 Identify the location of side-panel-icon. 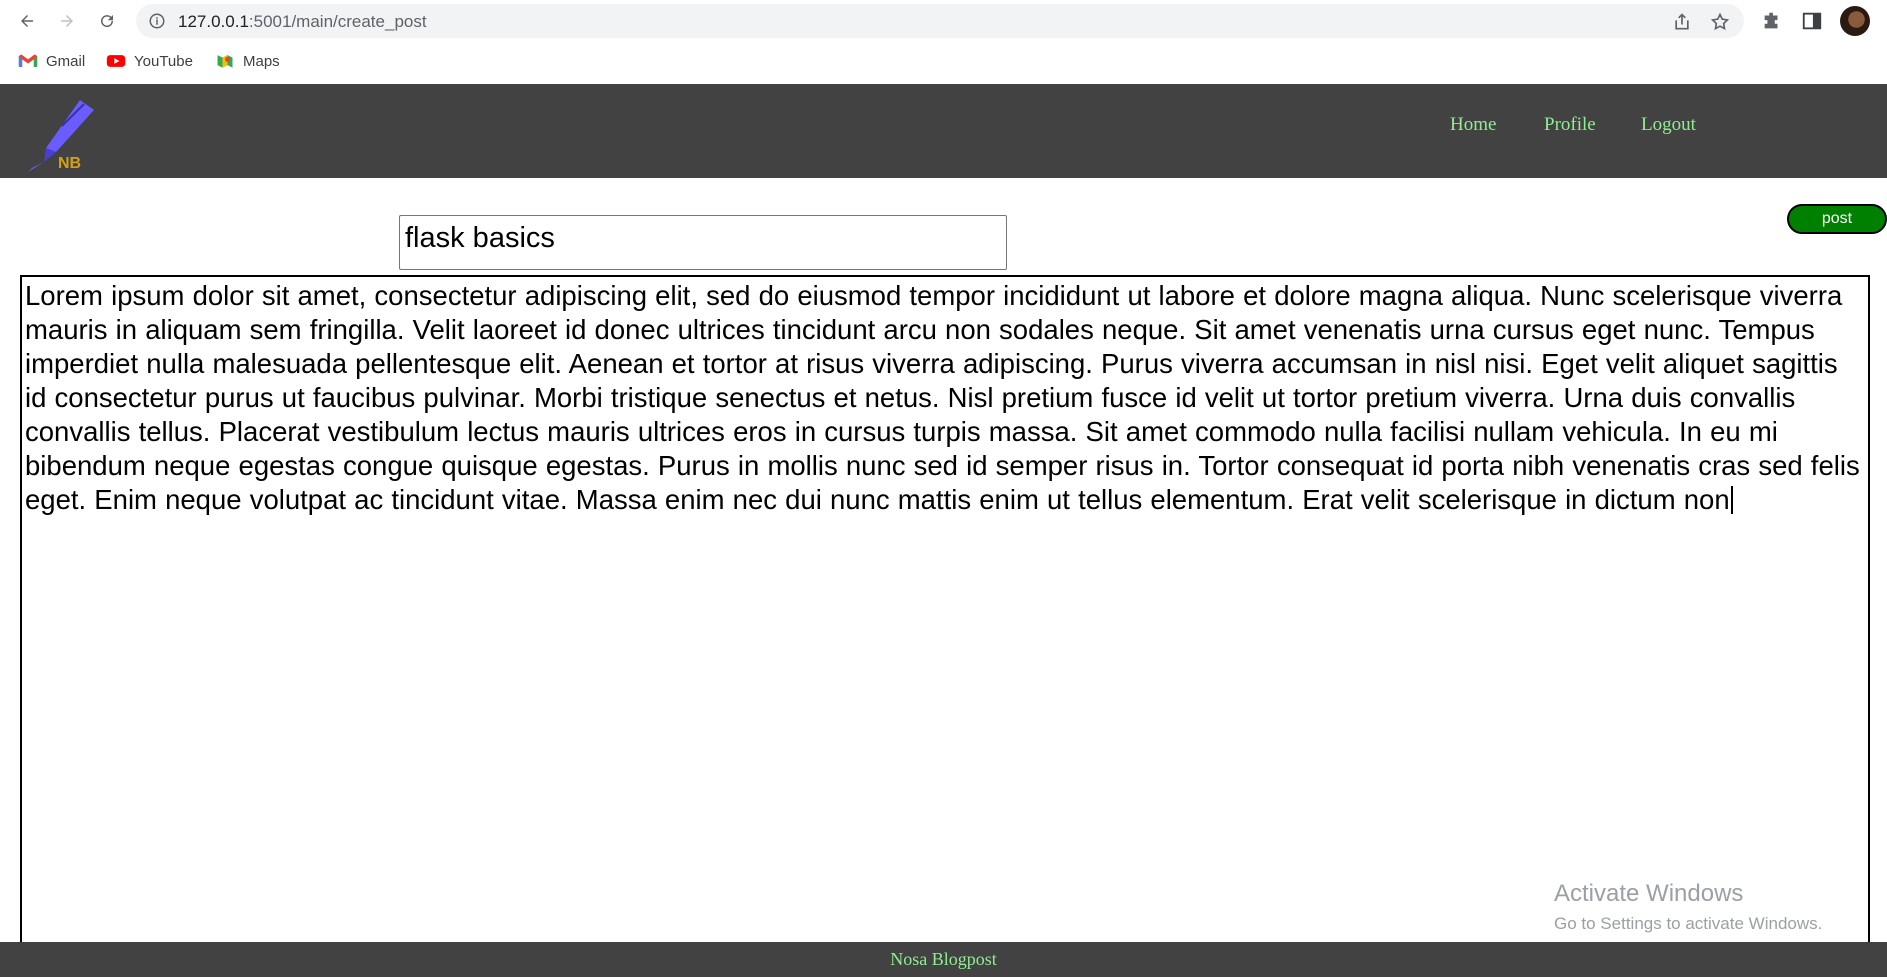
(1812, 21).